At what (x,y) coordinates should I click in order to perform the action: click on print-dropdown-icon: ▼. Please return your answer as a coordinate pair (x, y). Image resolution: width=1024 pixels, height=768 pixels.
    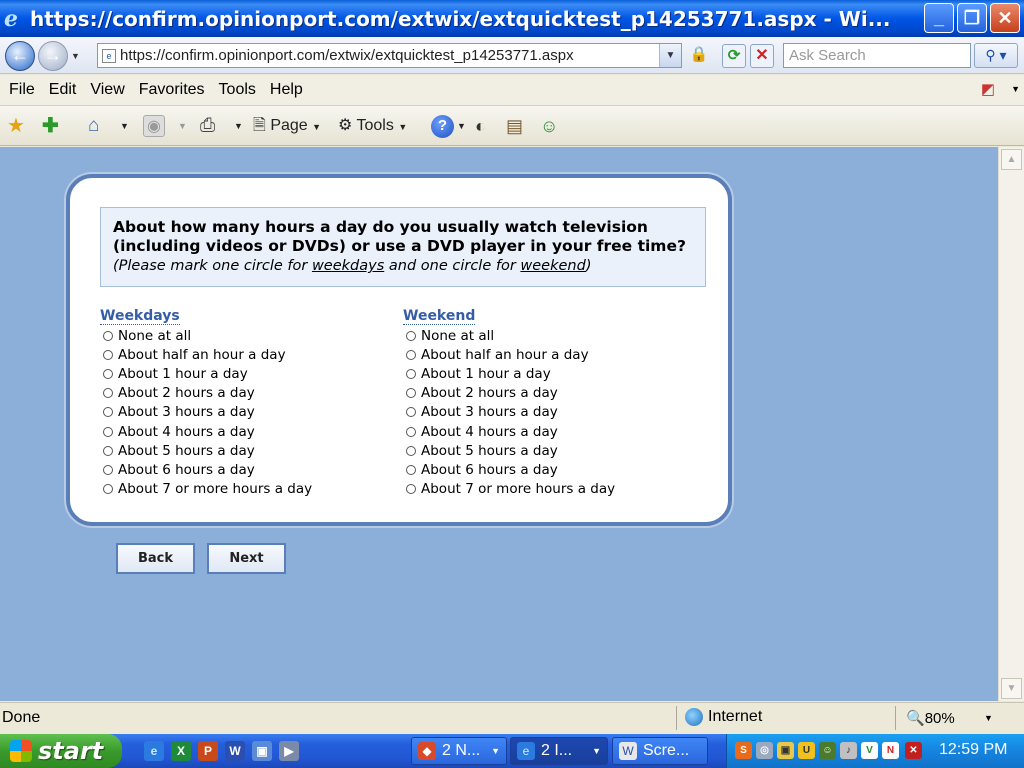
    Looking at the image, I should click on (238, 126).